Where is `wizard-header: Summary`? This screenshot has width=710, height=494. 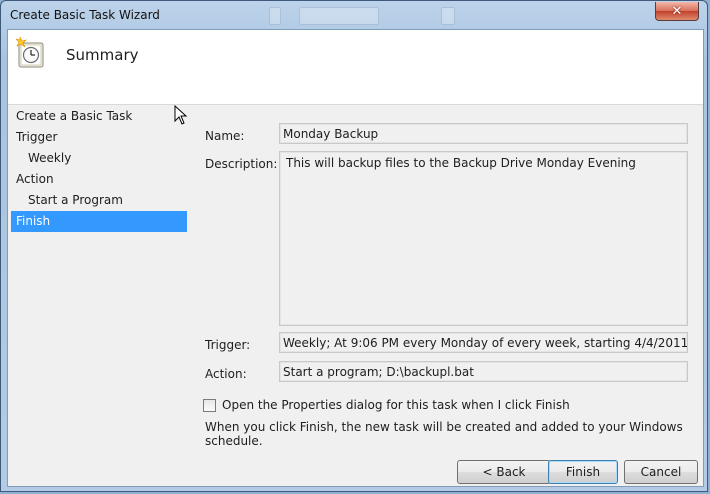 wizard-header: Summary is located at coordinates (355, 67).